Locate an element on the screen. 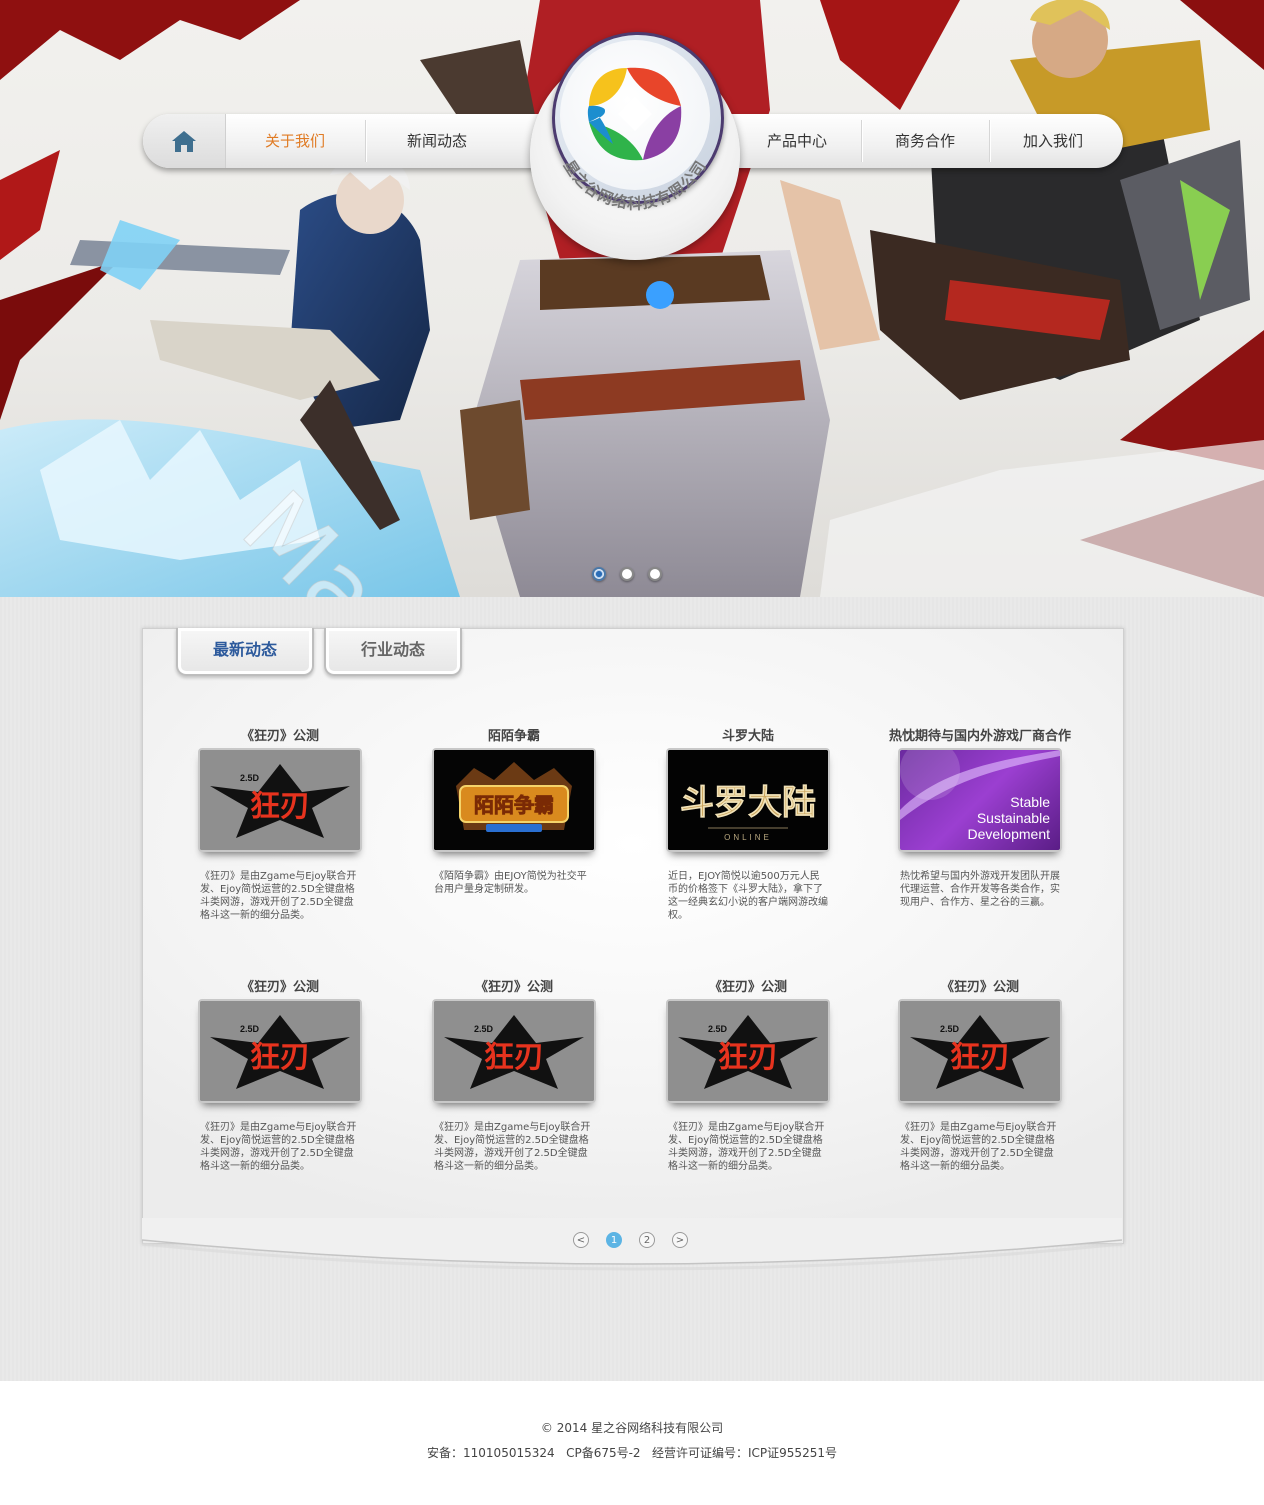 This screenshot has height=1505, width=1264. nav-item-about: 关于我们 is located at coordinates (295, 141).